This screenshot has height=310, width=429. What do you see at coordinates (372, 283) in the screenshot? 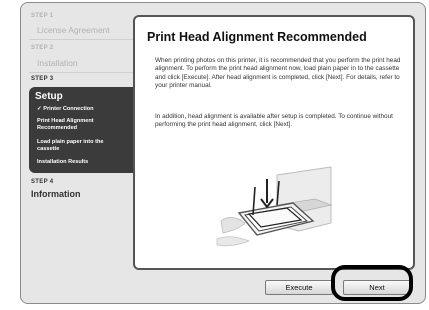
I see `next-button-highlight-circle` at bounding box center [372, 283].